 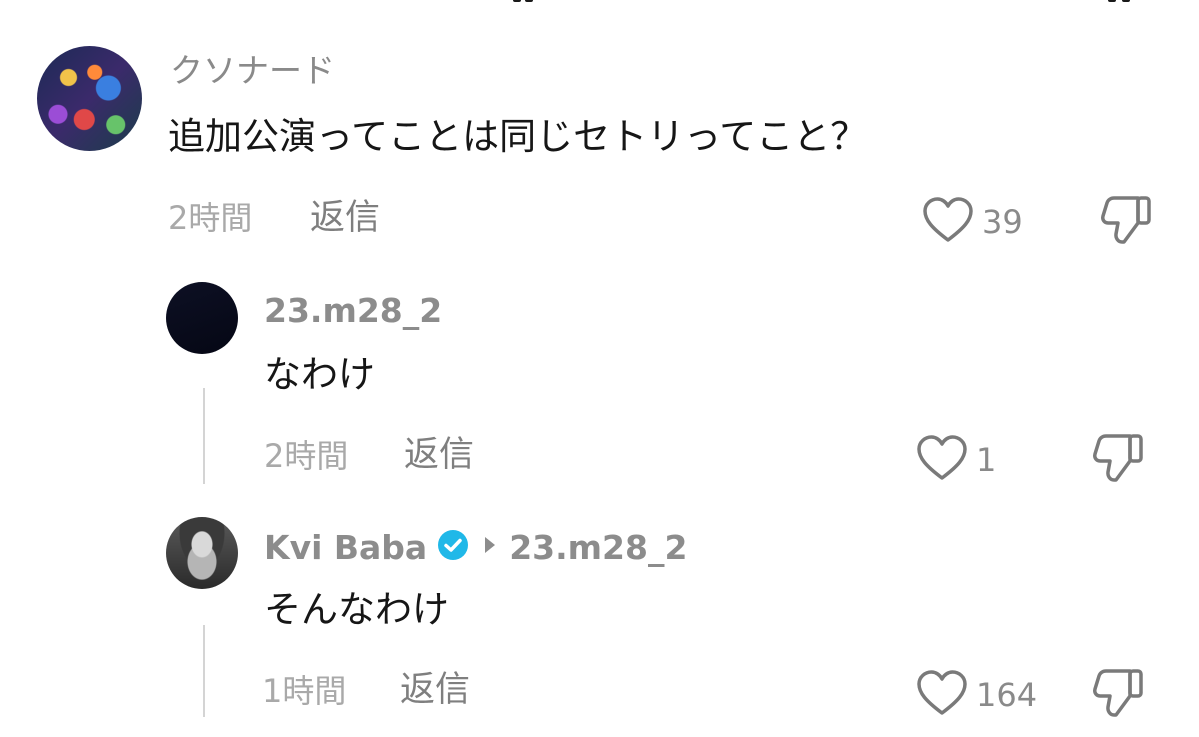 What do you see at coordinates (1002, 222) in the screenshot?
I see `like-count: 39` at bounding box center [1002, 222].